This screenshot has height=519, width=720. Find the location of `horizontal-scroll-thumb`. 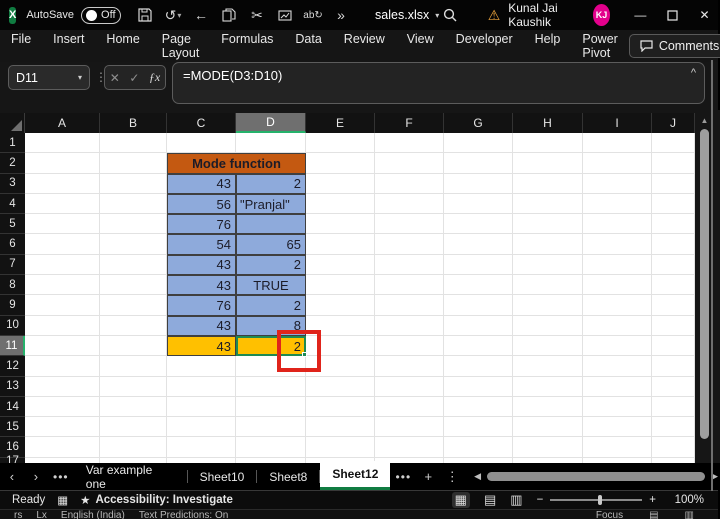

horizontal-scroll-thumb is located at coordinates (596, 476).